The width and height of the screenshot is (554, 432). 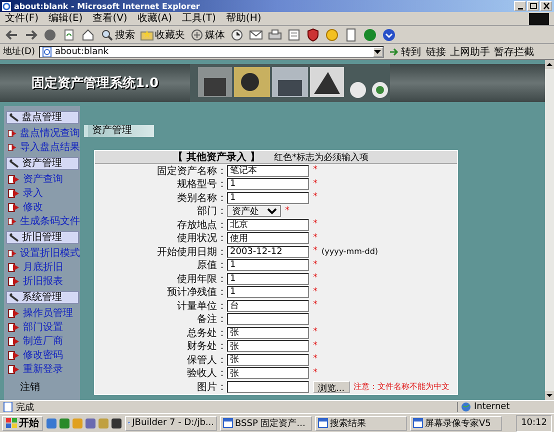 What do you see at coordinates (31, 35) in the screenshot?
I see `forward-icon` at bounding box center [31, 35].